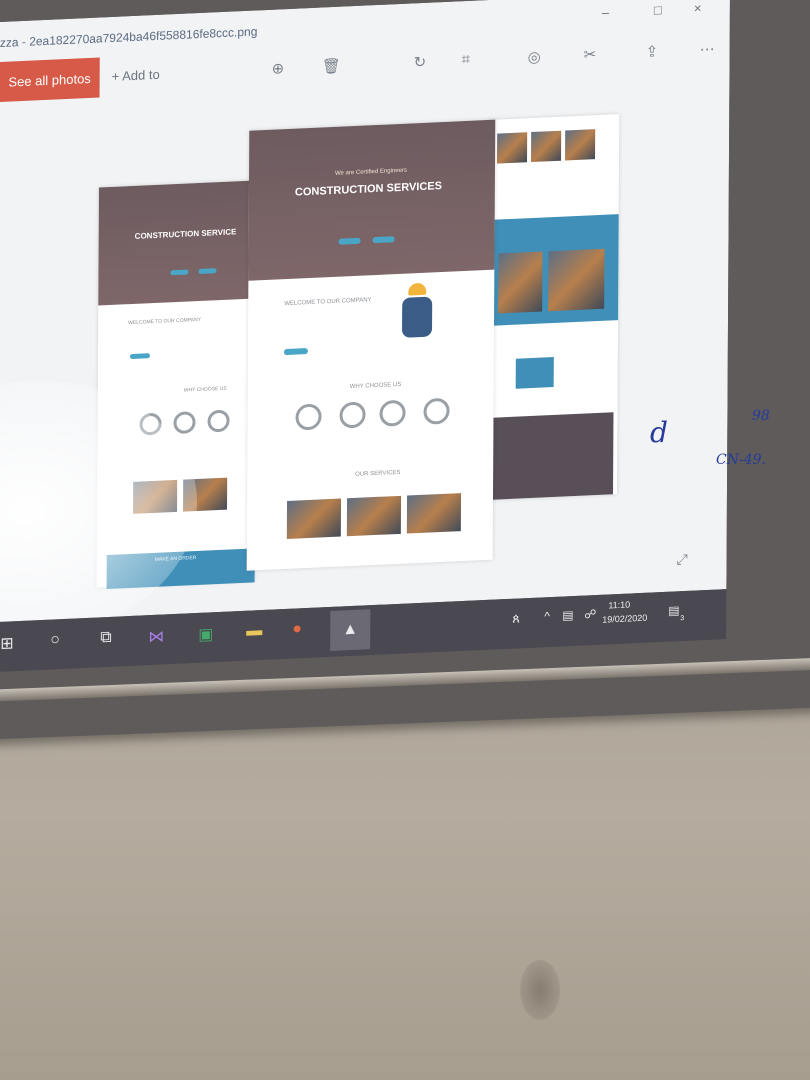  I want to click on visual-studio-icon: ⋈, so click(156, 636).